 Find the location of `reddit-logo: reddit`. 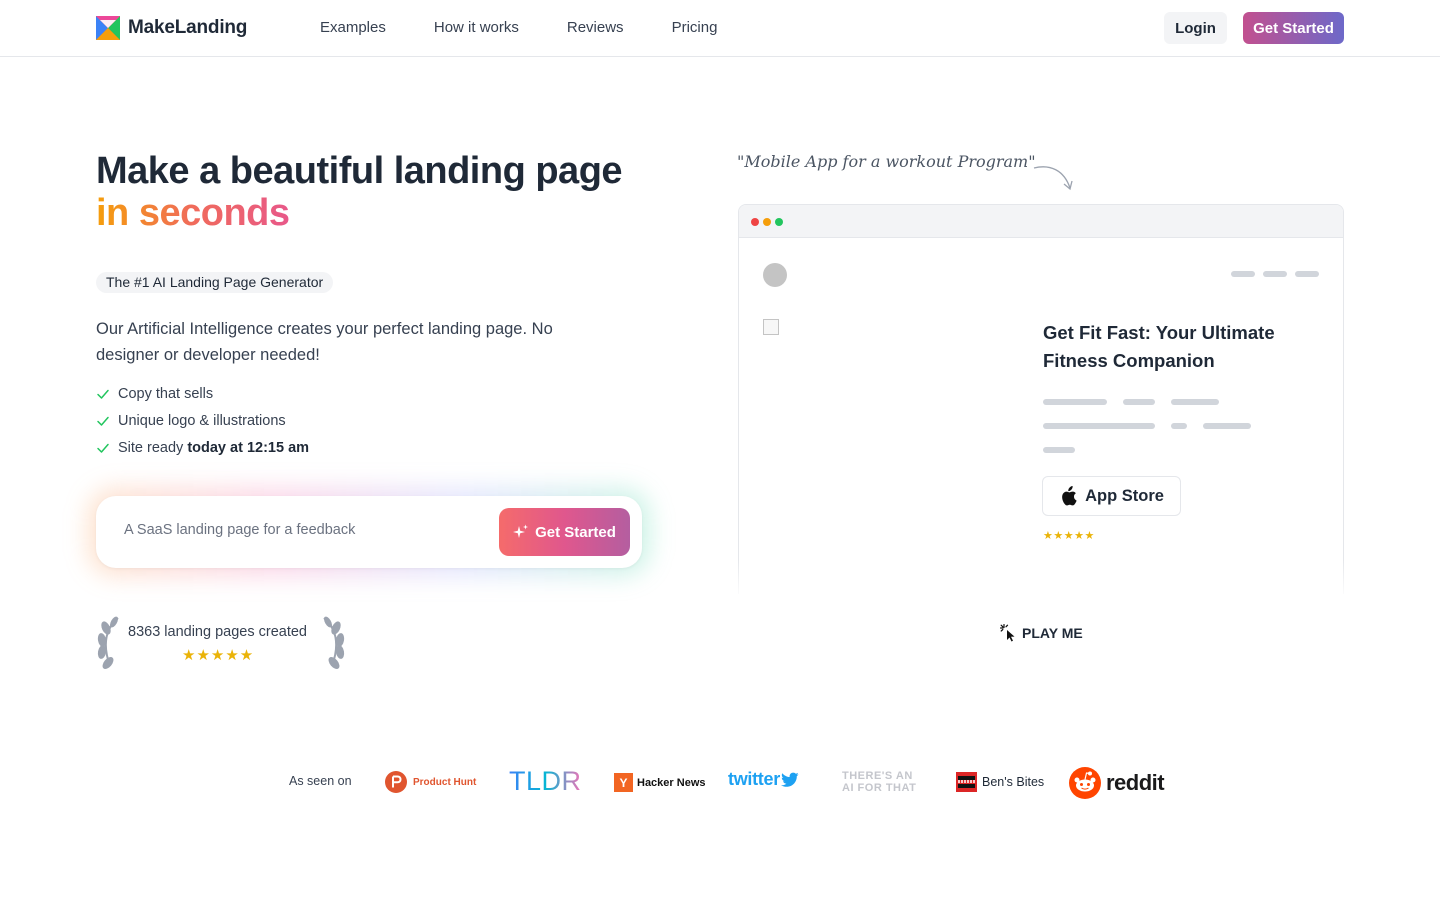

reddit-logo: reddit is located at coordinates (1117, 783).